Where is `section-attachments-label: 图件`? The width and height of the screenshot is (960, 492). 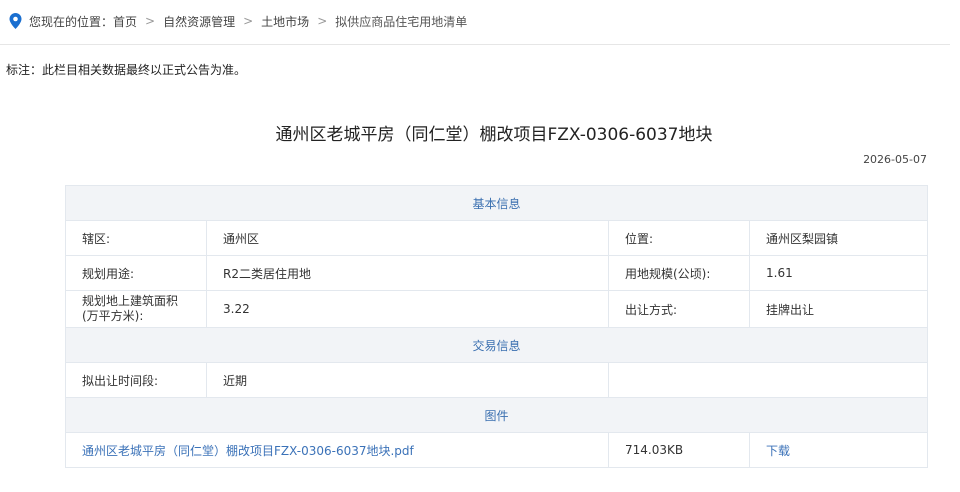 section-attachments-label: 图件 is located at coordinates (496, 415).